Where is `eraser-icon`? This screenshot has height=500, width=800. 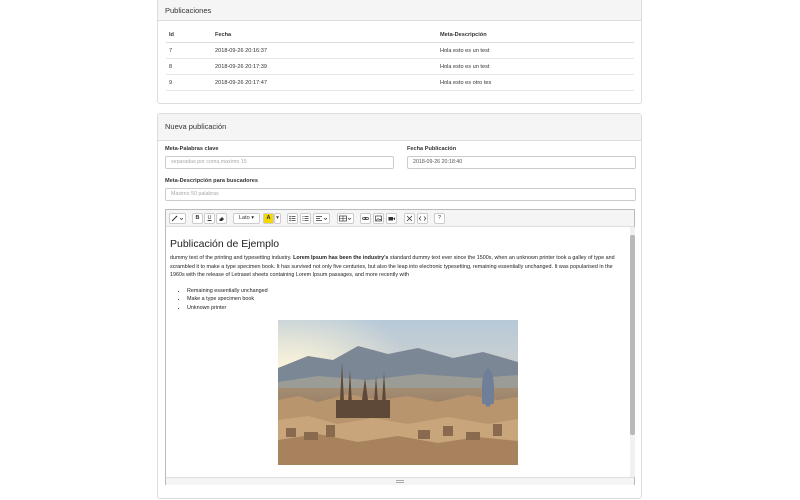 eraser-icon is located at coordinates (221, 218).